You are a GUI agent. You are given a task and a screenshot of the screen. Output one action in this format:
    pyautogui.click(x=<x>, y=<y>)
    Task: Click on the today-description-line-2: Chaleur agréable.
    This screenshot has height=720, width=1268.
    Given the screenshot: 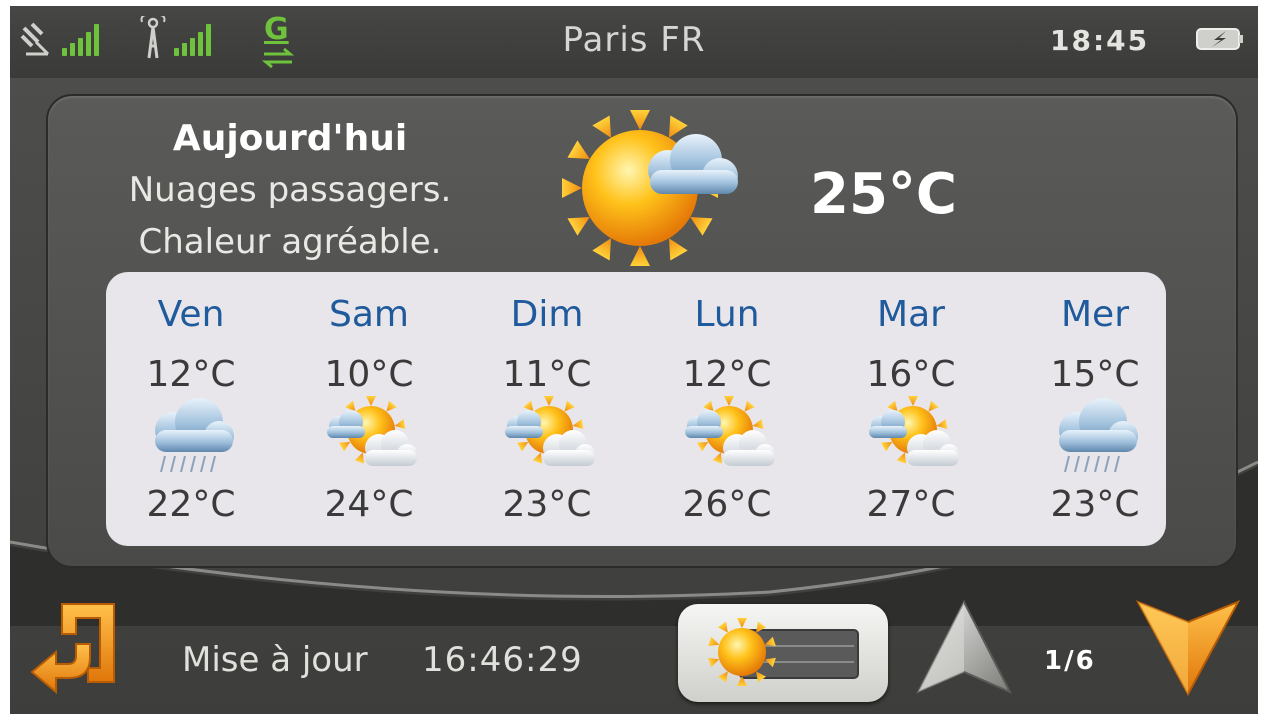 What is the action you would take?
    pyautogui.click(x=290, y=242)
    